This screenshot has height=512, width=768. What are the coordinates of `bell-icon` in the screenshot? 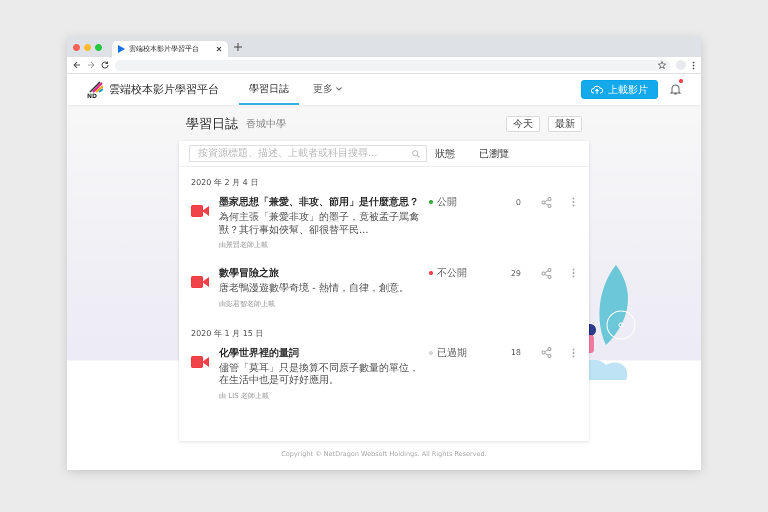 It's located at (675, 89).